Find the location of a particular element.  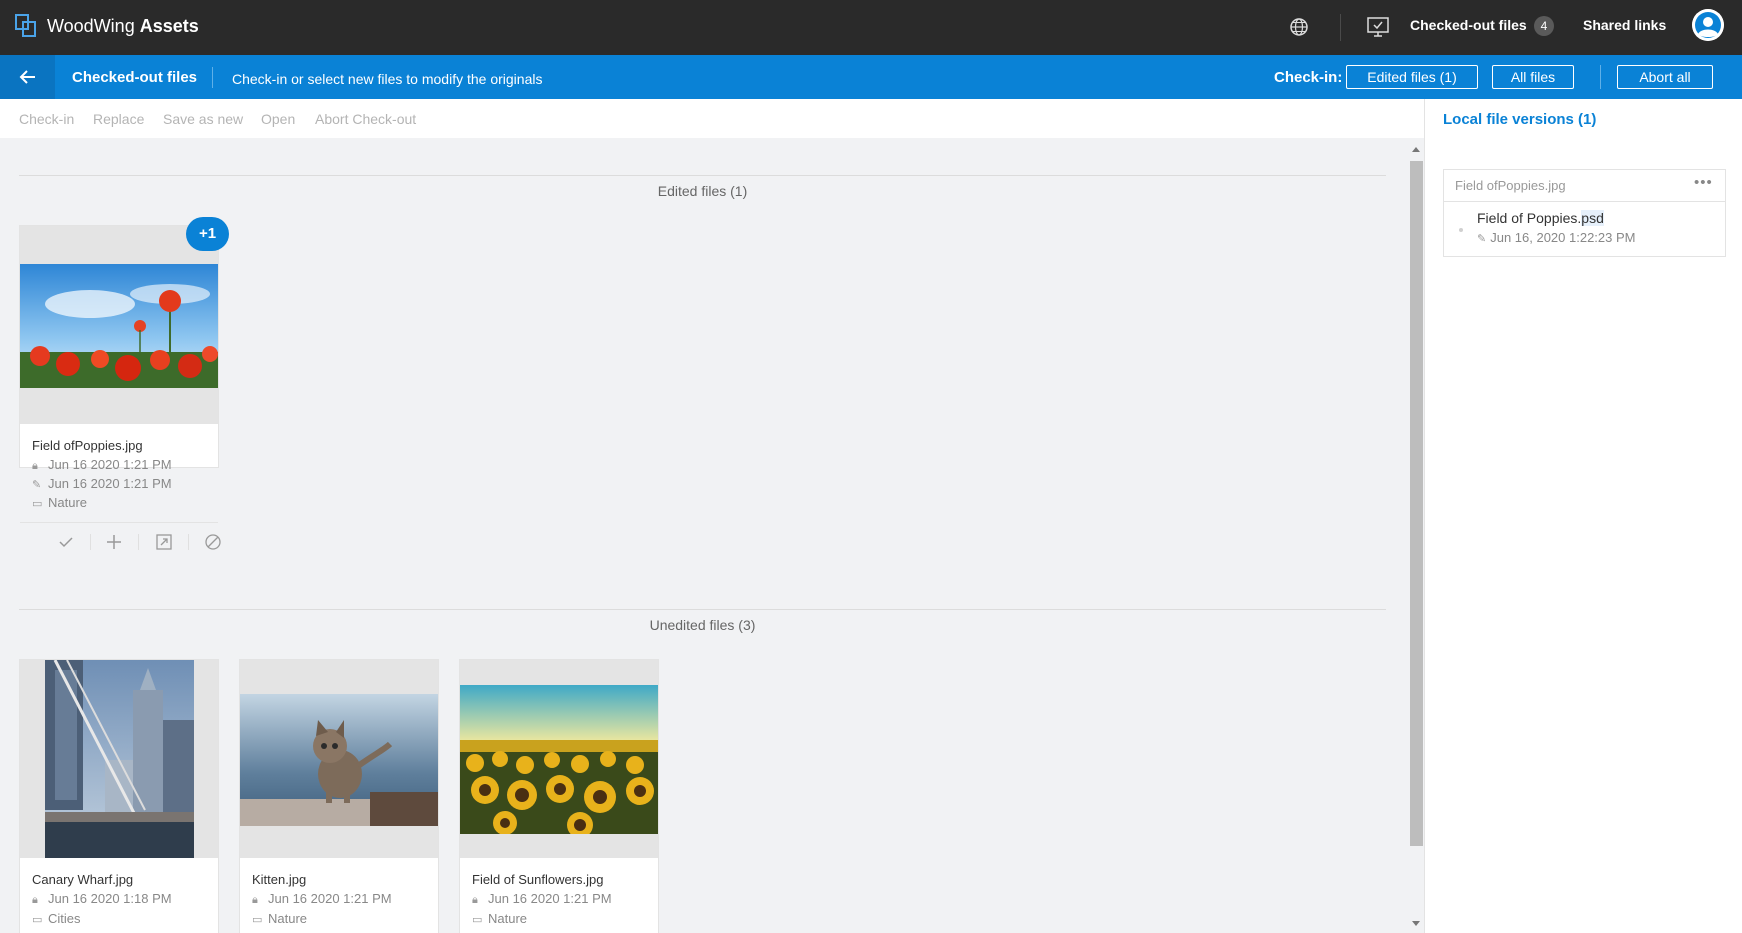

version-group-header: Field ofPoppies.jpg ••• is located at coordinates (1584, 186).